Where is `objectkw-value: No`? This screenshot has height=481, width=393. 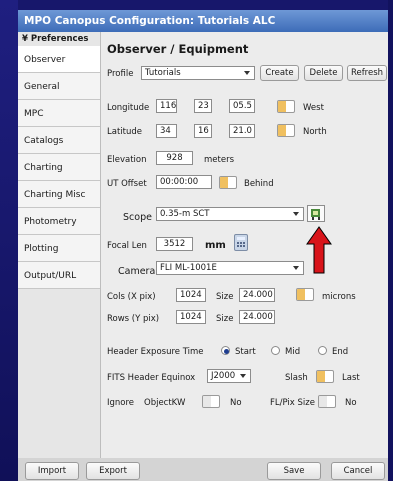
objectkw-value: No is located at coordinates (236, 403).